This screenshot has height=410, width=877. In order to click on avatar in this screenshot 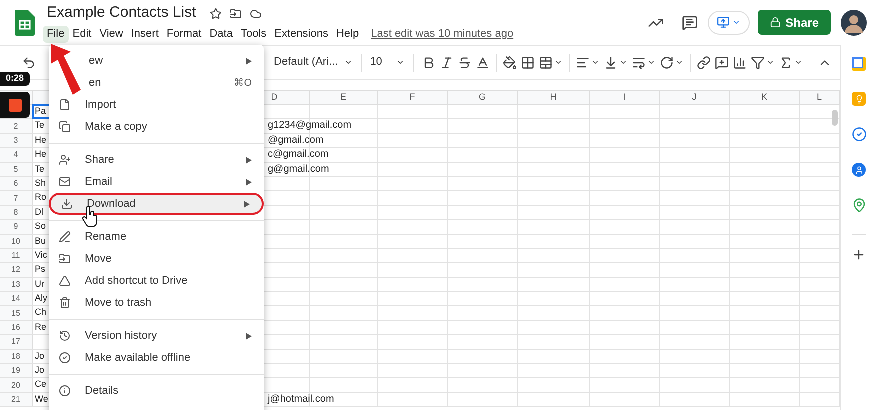, I will do `click(854, 23)`.